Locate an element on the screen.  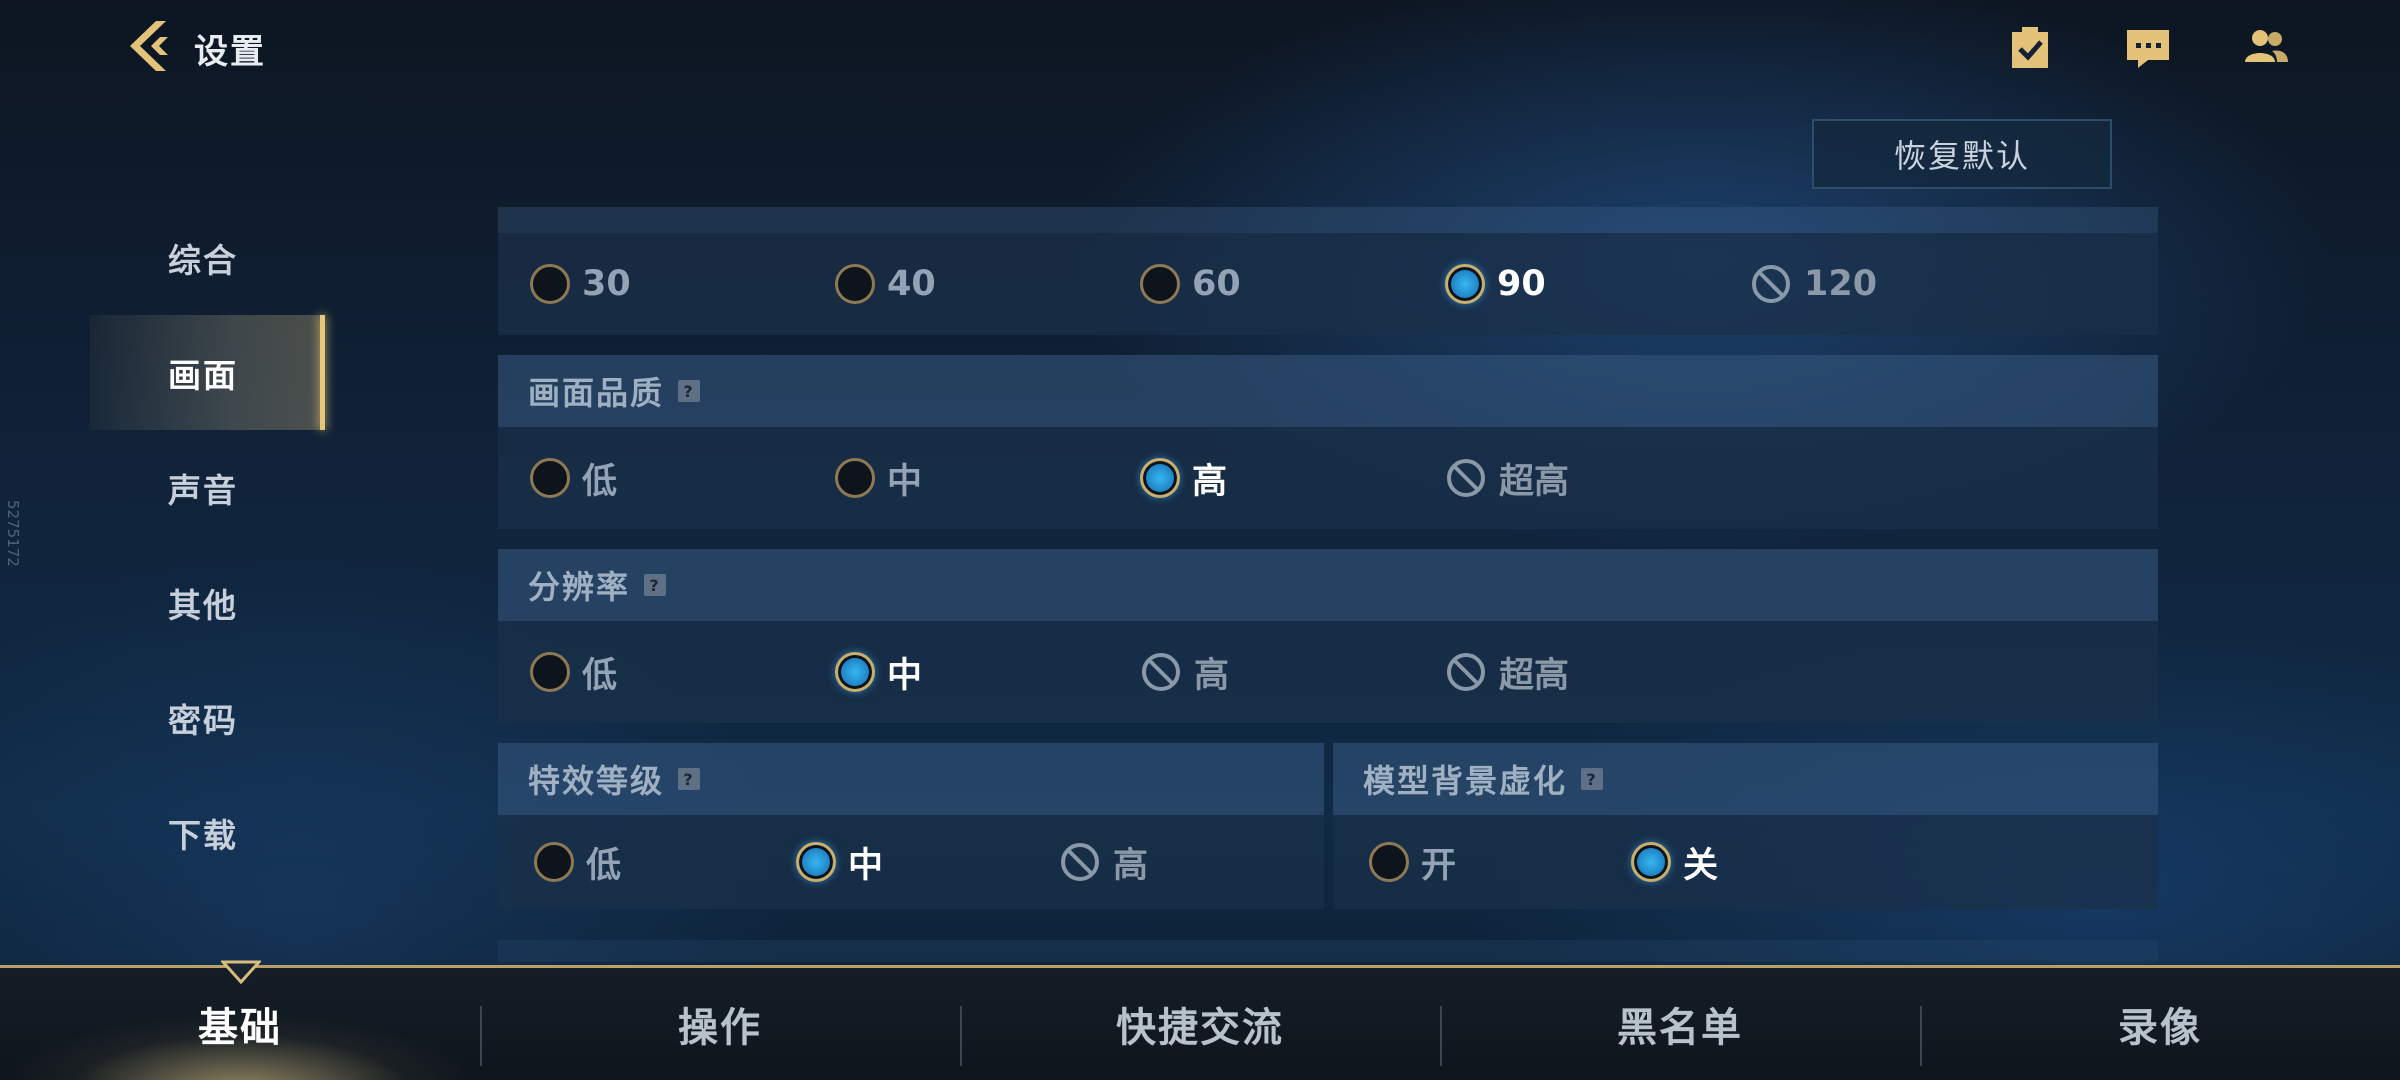
sidebar-item-other: 其他 is located at coordinates (207, 602).